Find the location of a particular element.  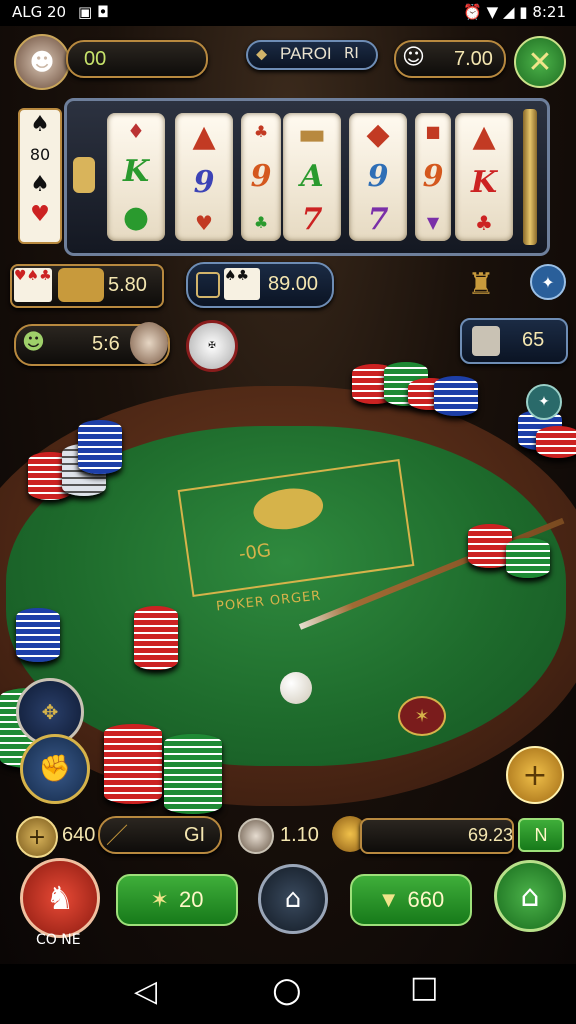

hud-meter: ／ GI is located at coordinates (160, 835).